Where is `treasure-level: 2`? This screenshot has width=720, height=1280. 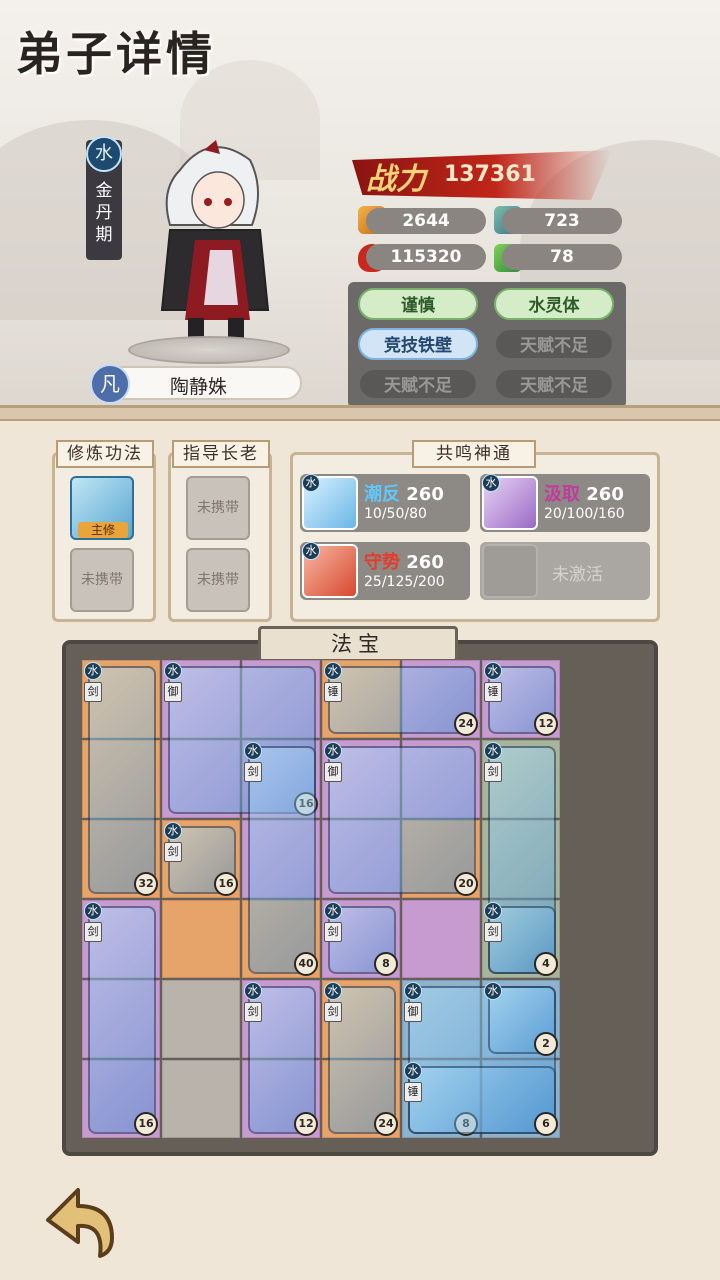 treasure-level: 2 is located at coordinates (546, 1044).